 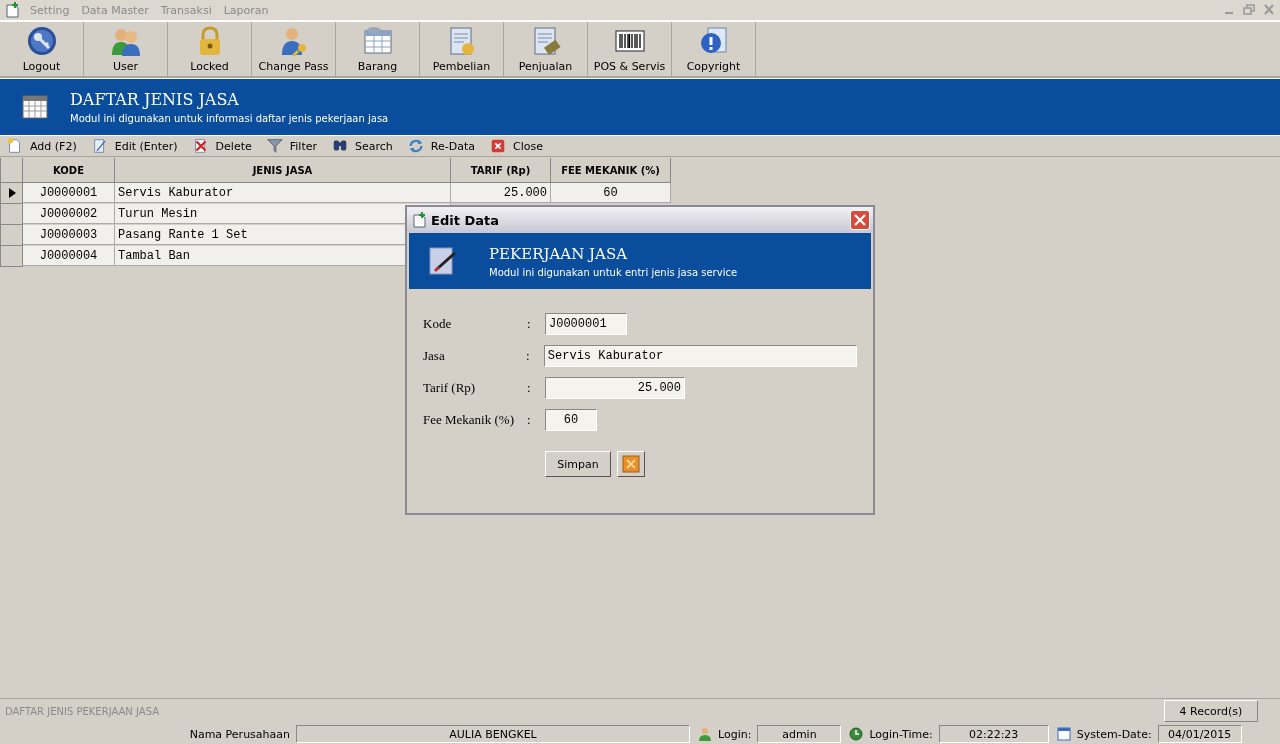 What do you see at coordinates (611, 170) in the screenshot?
I see `column-header: FEE MEKANIK (%)` at bounding box center [611, 170].